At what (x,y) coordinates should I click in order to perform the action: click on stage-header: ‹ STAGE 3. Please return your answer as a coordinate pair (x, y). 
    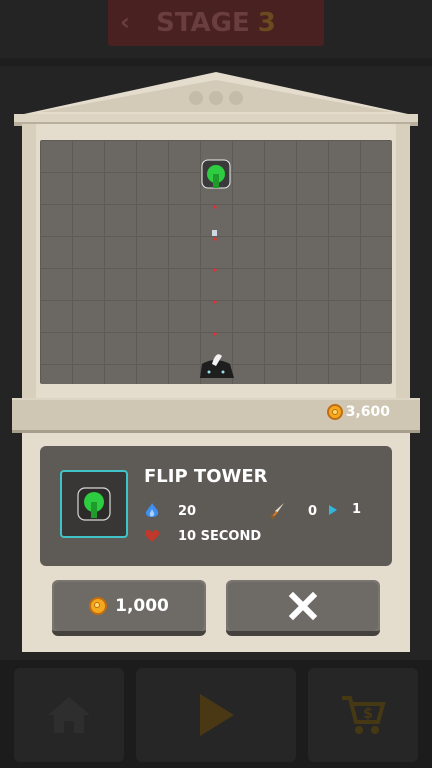
    Looking at the image, I should click on (216, 23).